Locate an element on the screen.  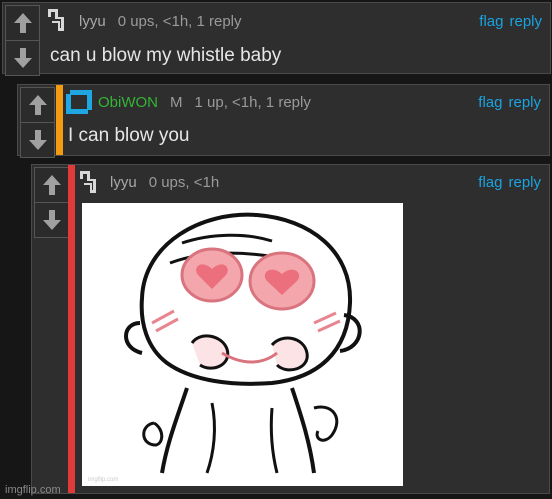
comment-stats: 1 up, <1h, 1 reply is located at coordinates (252, 102).